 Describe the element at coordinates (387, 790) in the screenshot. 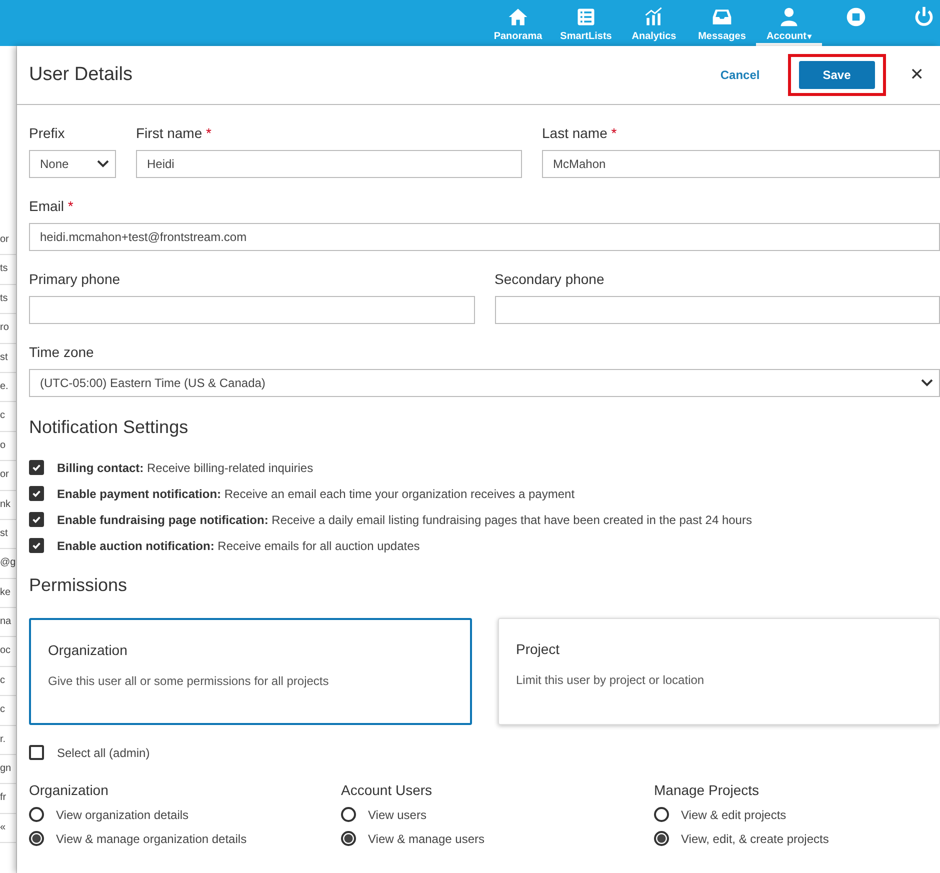

I see `group-heading: Account Users` at that location.